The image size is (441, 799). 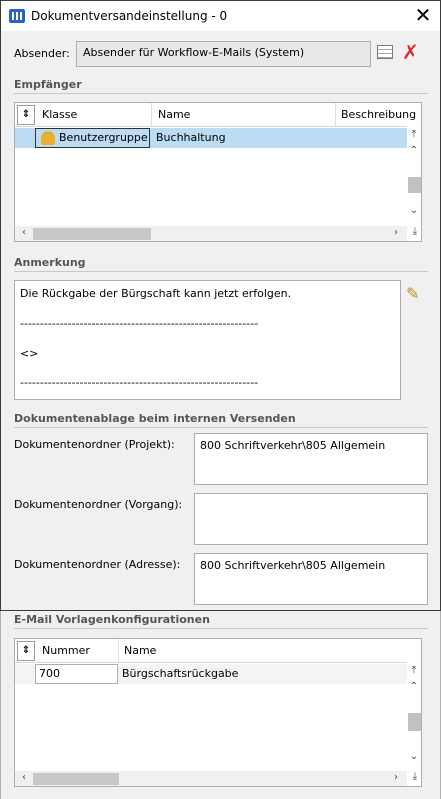 What do you see at coordinates (94, 444) in the screenshot?
I see `project-folder-label: Dokumentenordner (Projekt):` at bounding box center [94, 444].